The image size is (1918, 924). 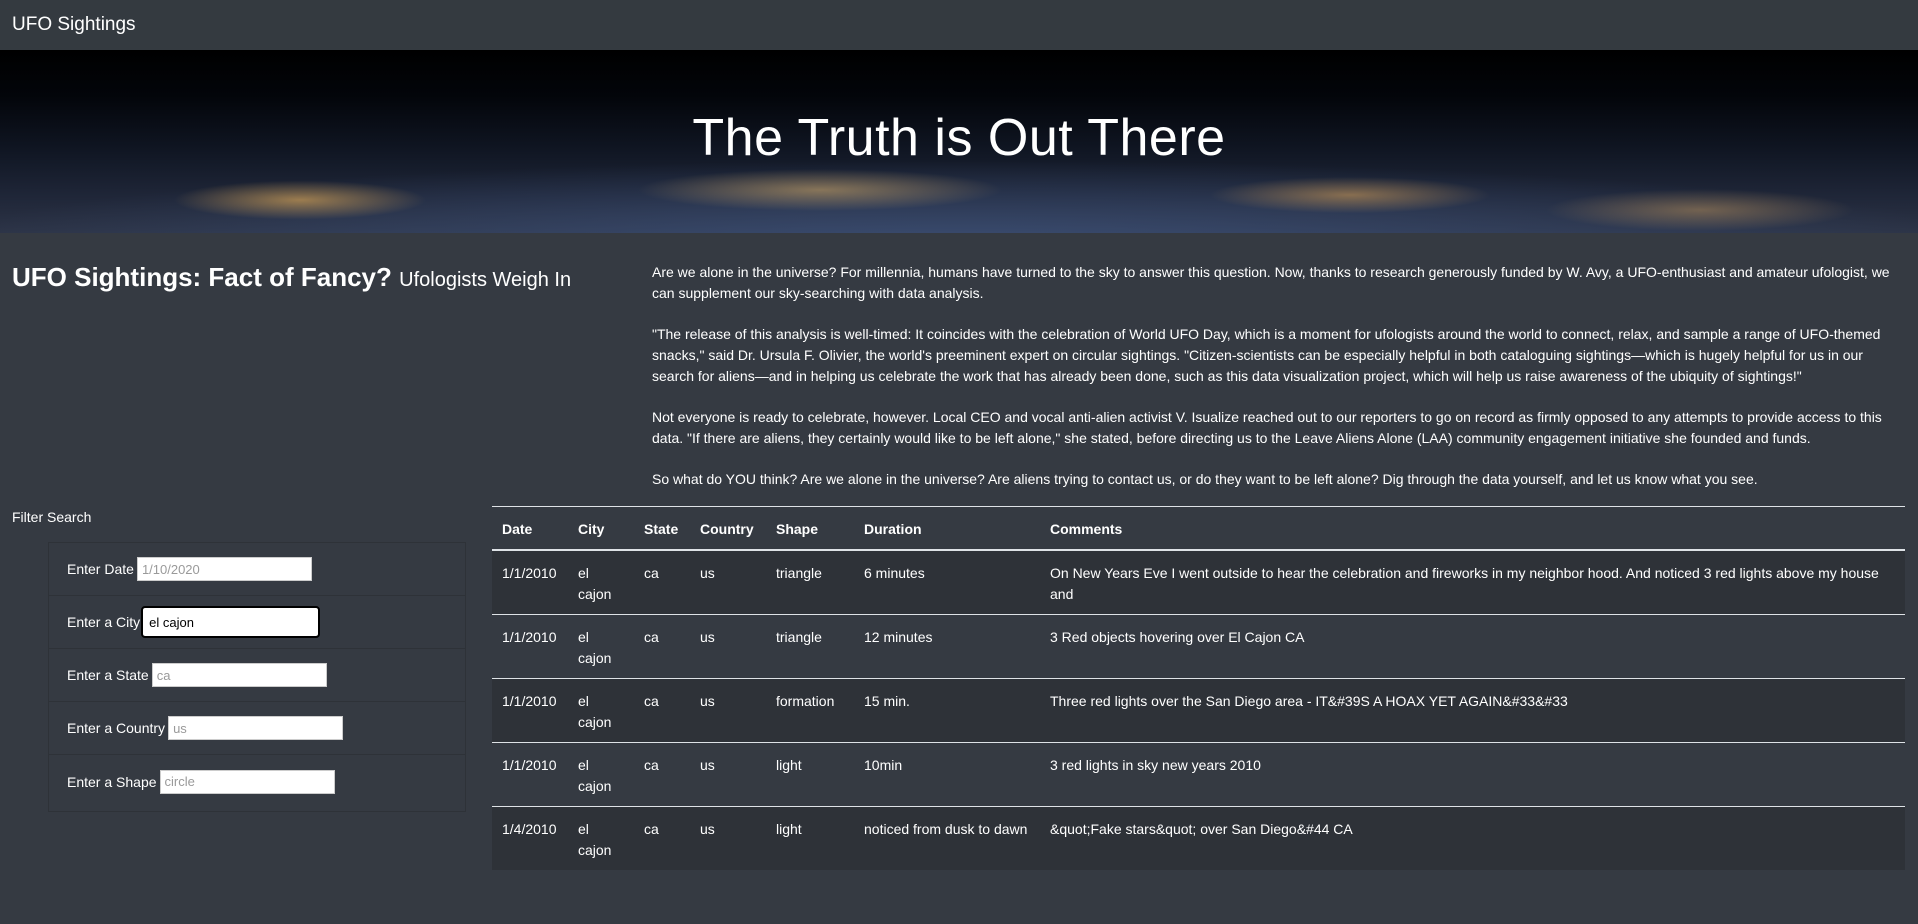 I want to click on country-input, so click(x=256, y=728).